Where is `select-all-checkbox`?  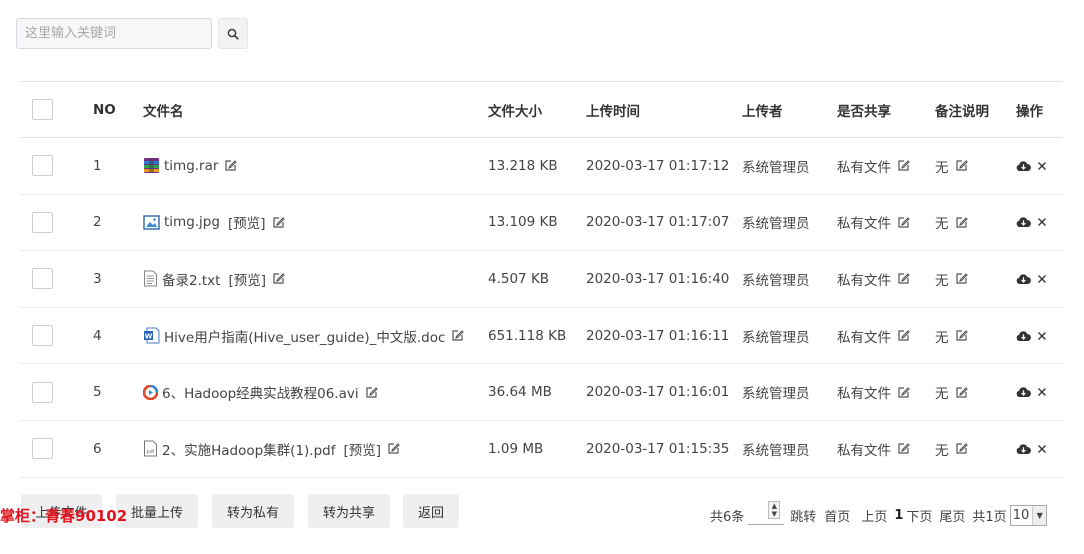
select-all-checkbox is located at coordinates (42, 109).